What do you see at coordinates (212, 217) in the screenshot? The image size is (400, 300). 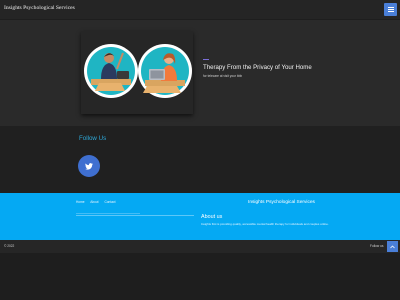 I see `footer-about-title: About us` at bounding box center [212, 217].